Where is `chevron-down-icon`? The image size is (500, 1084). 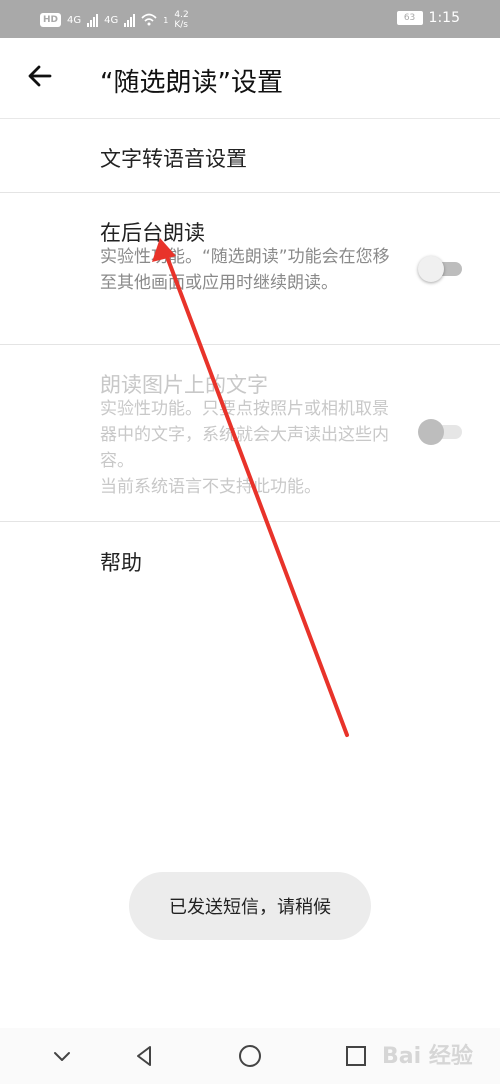
chevron-down-icon is located at coordinates (62, 1056).